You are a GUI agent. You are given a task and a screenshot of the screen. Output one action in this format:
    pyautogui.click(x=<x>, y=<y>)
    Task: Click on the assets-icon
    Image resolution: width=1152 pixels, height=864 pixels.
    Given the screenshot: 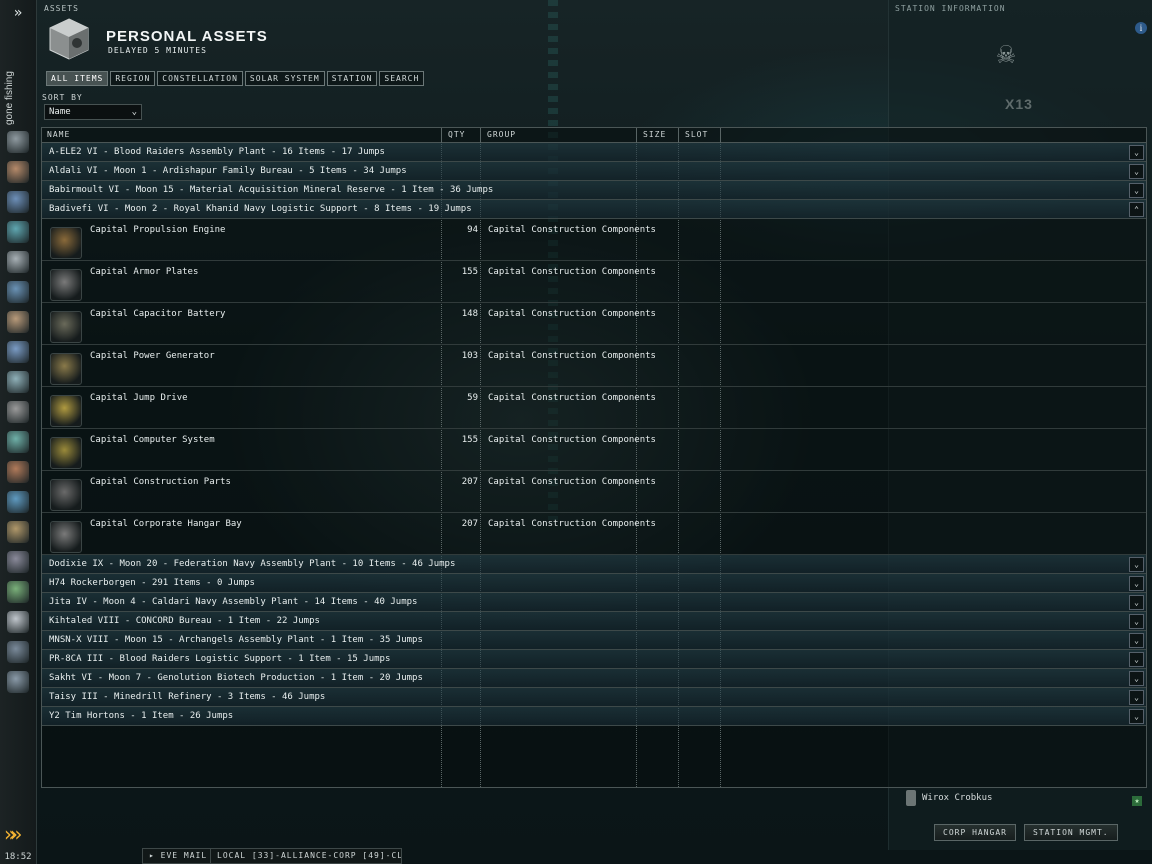 What is the action you would take?
    pyautogui.click(x=18, y=412)
    